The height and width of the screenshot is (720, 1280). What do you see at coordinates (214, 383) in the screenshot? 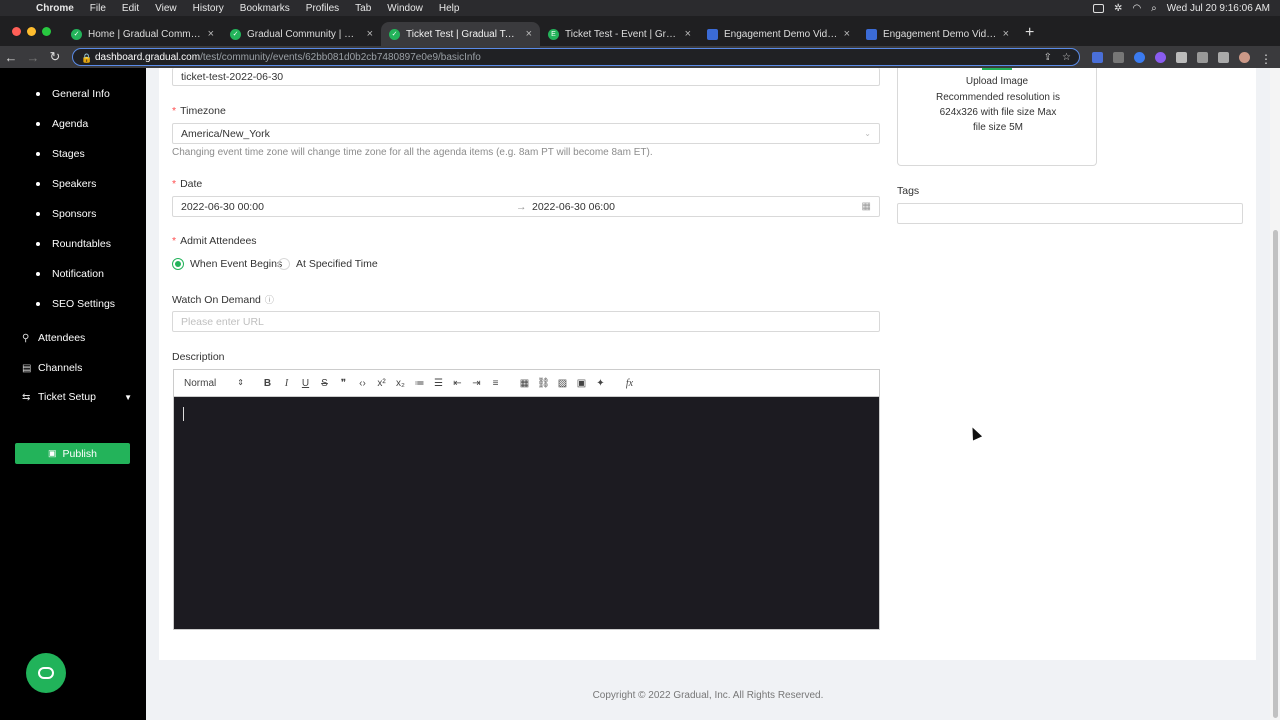
I see `format-select: Normal ⇕` at bounding box center [214, 383].